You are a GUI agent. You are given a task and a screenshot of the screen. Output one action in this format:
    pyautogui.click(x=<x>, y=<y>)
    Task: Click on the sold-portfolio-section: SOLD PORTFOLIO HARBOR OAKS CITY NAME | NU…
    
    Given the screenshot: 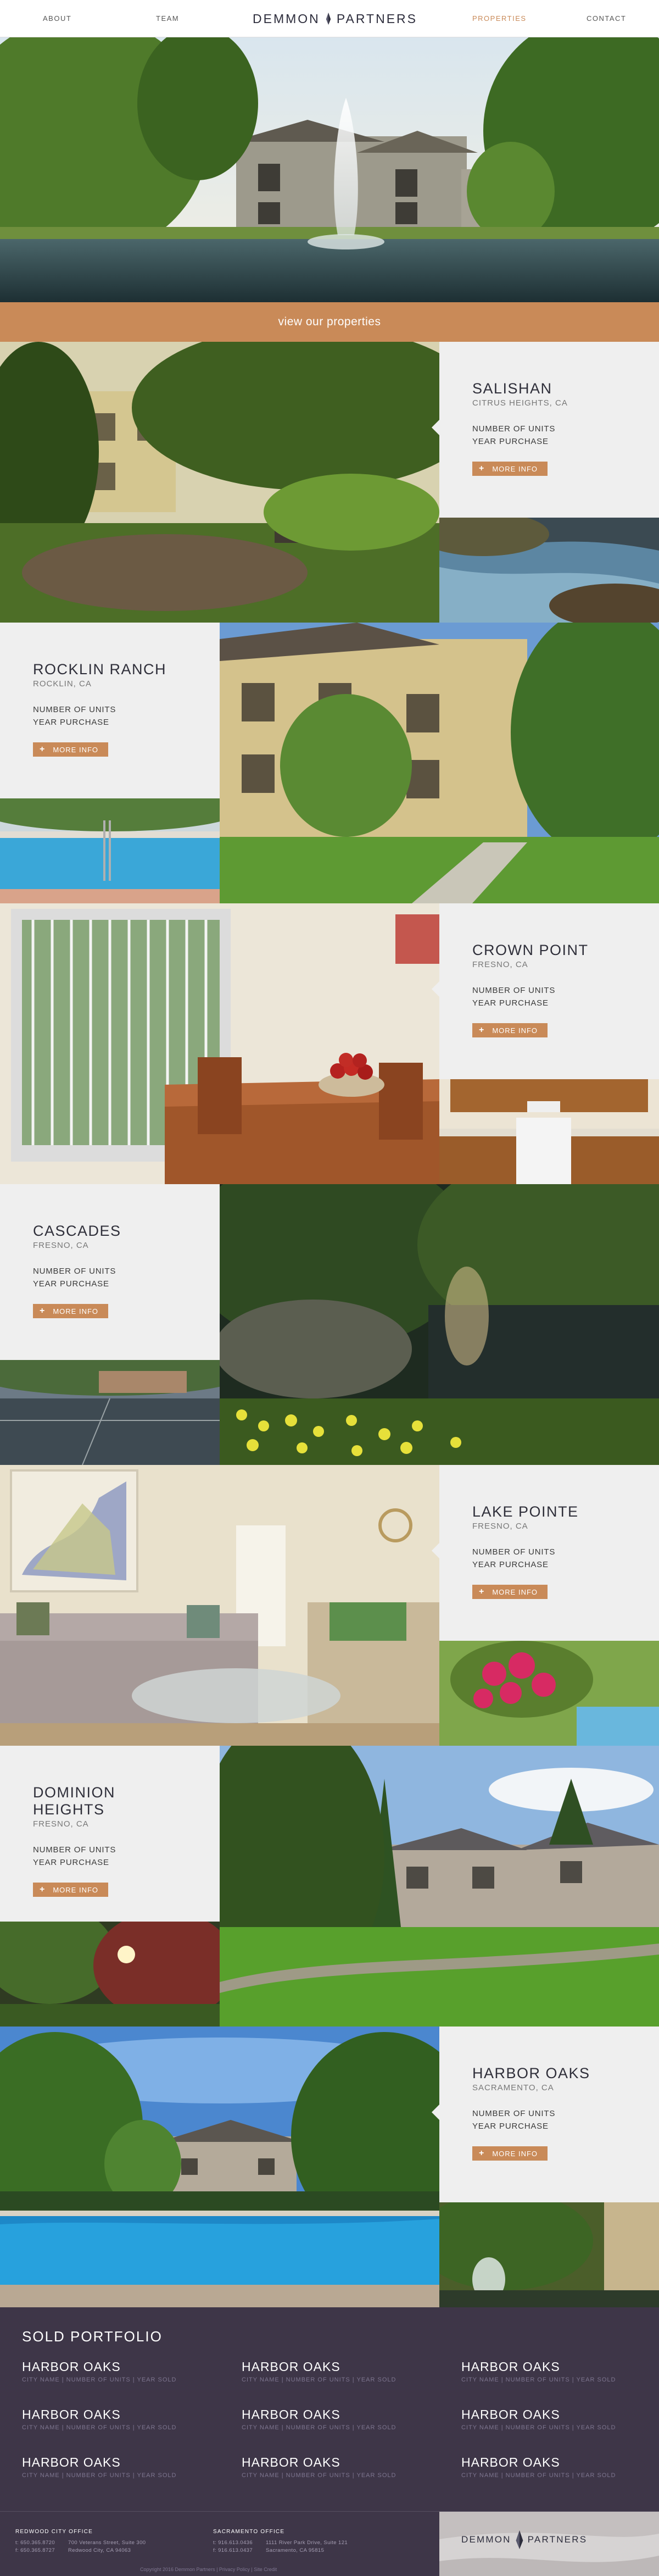 What is the action you would take?
    pyautogui.click(x=329, y=2409)
    